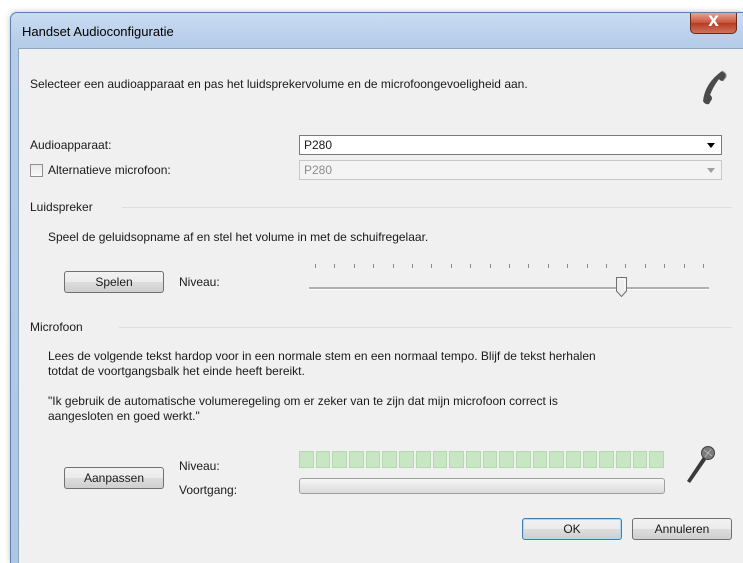  What do you see at coordinates (572, 529) in the screenshot?
I see `ok-button: OK` at bounding box center [572, 529].